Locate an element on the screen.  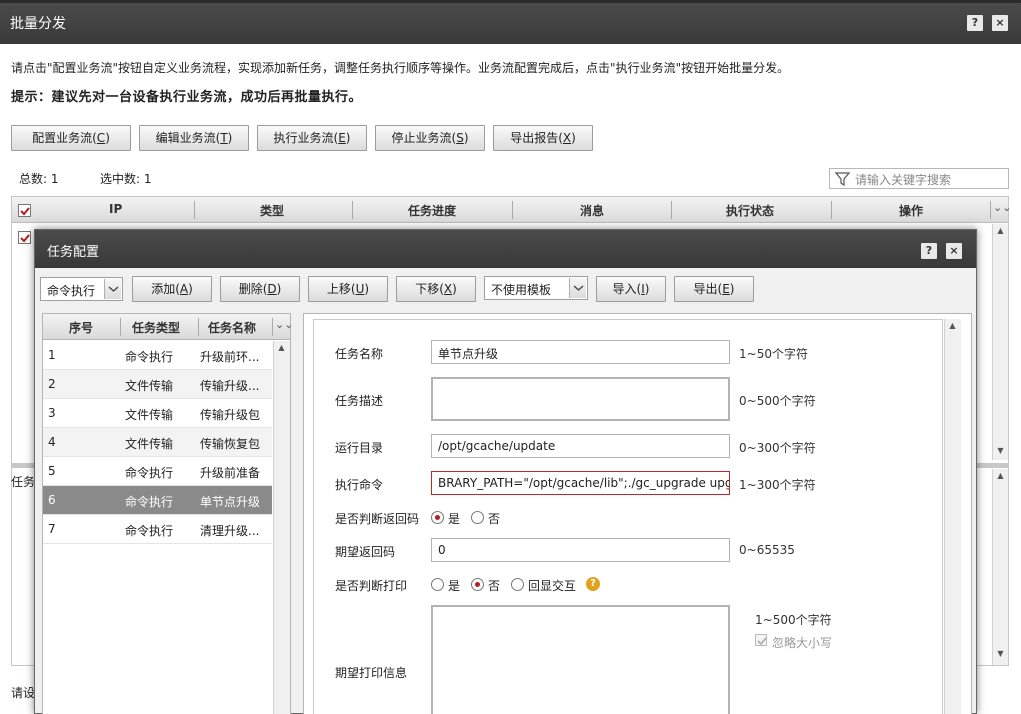
col-task-name: 任务名称 is located at coordinates (232, 327).